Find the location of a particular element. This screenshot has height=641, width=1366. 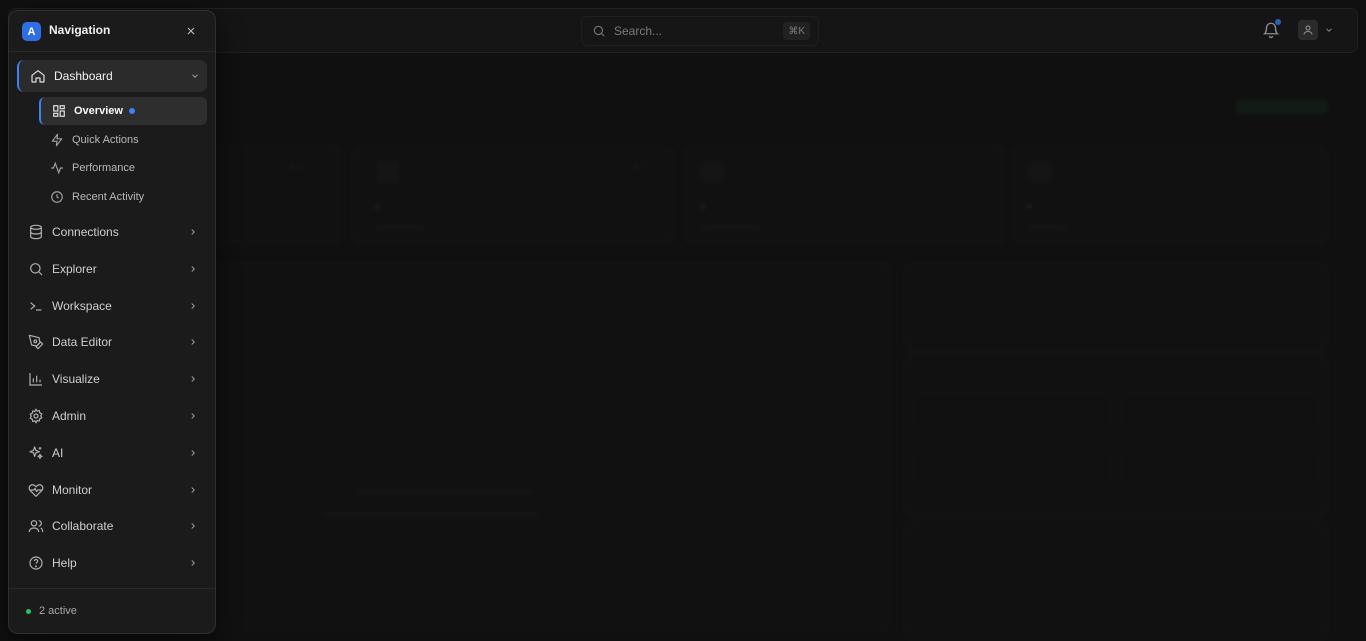

nav-item-collaborate: Collaborate is located at coordinates (112, 526).